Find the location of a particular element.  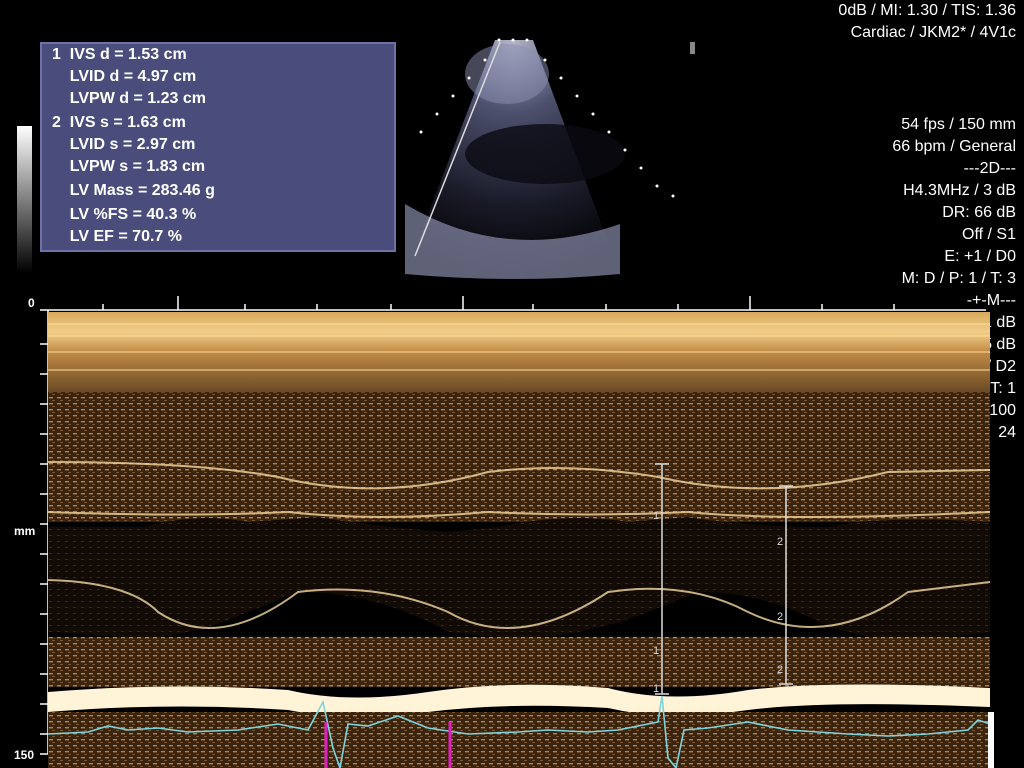

measurement-lv-ef: LV EF = 70.7 % is located at coordinates (117, 236).